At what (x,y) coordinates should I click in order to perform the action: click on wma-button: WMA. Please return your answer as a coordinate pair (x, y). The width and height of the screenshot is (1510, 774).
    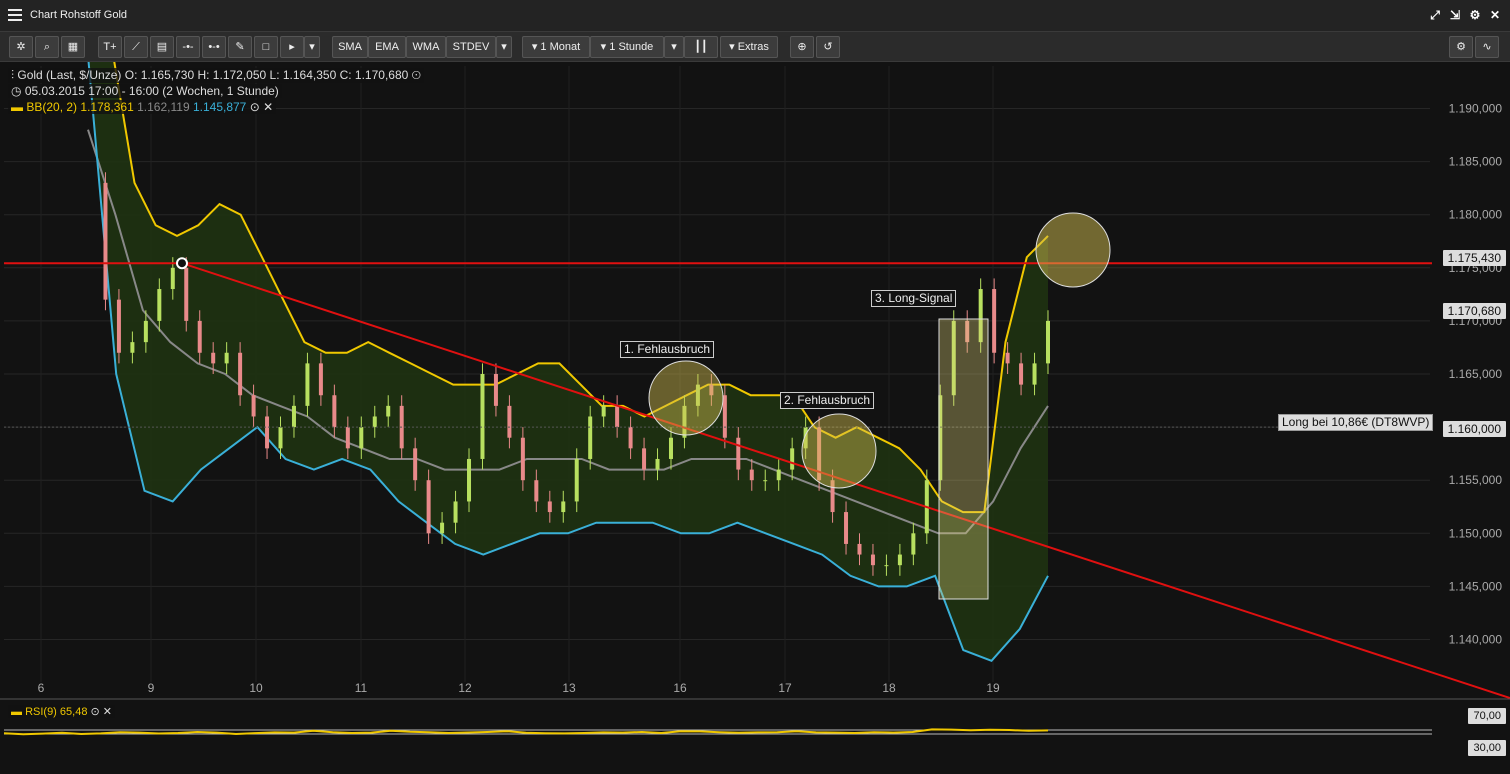
    Looking at the image, I should click on (426, 47).